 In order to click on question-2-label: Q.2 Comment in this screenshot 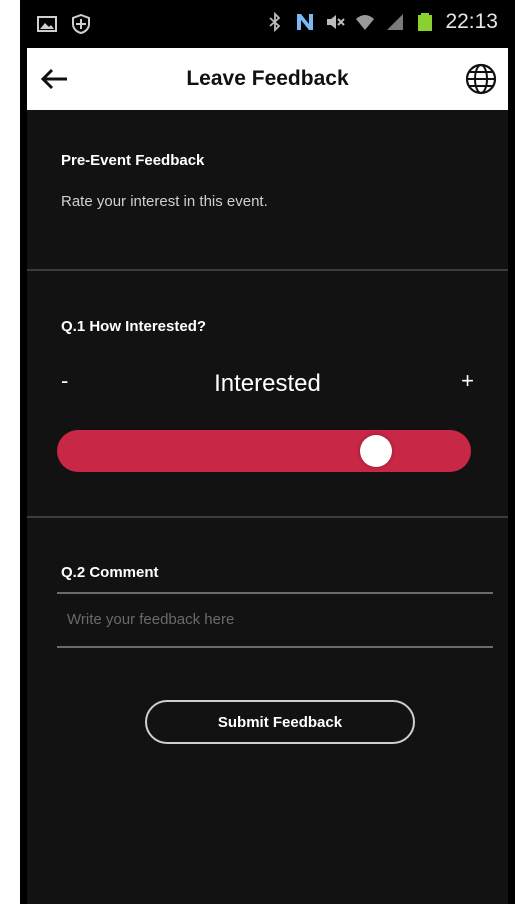, I will do `click(110, 572)`.